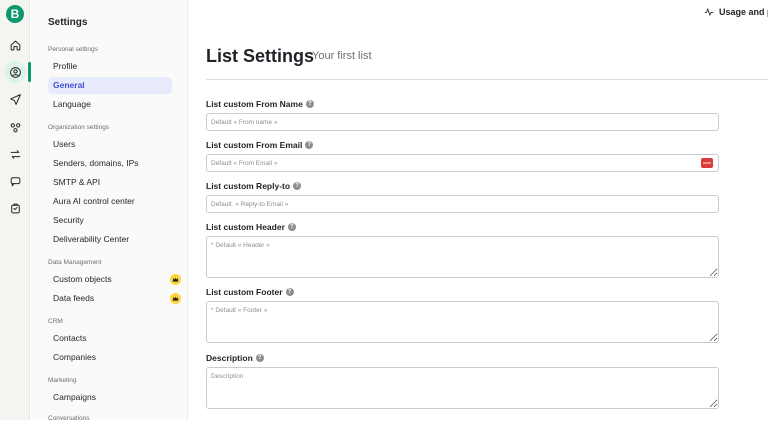 This screenshot has height=422, width=768. I want to click on nav-item-companies: Companies, so click(110, 357).